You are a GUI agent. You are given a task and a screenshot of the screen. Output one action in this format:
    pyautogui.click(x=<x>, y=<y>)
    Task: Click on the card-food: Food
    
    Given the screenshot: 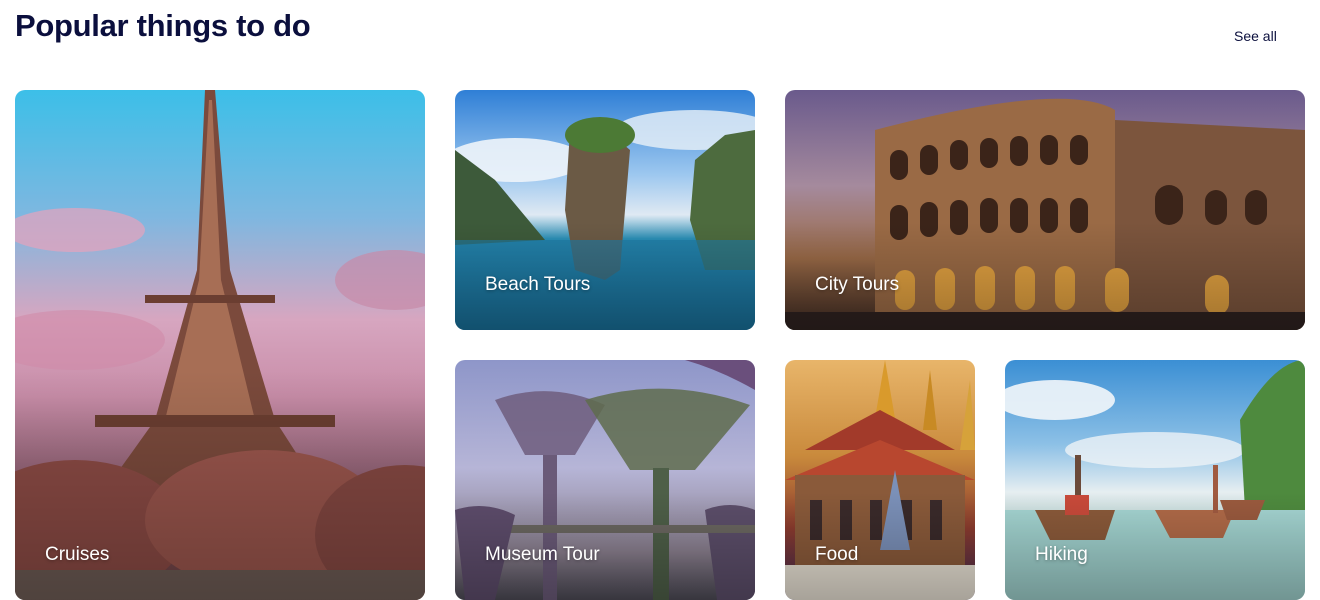 What is the action you would take?
    pyautogui.click(x=880, y=480)
    